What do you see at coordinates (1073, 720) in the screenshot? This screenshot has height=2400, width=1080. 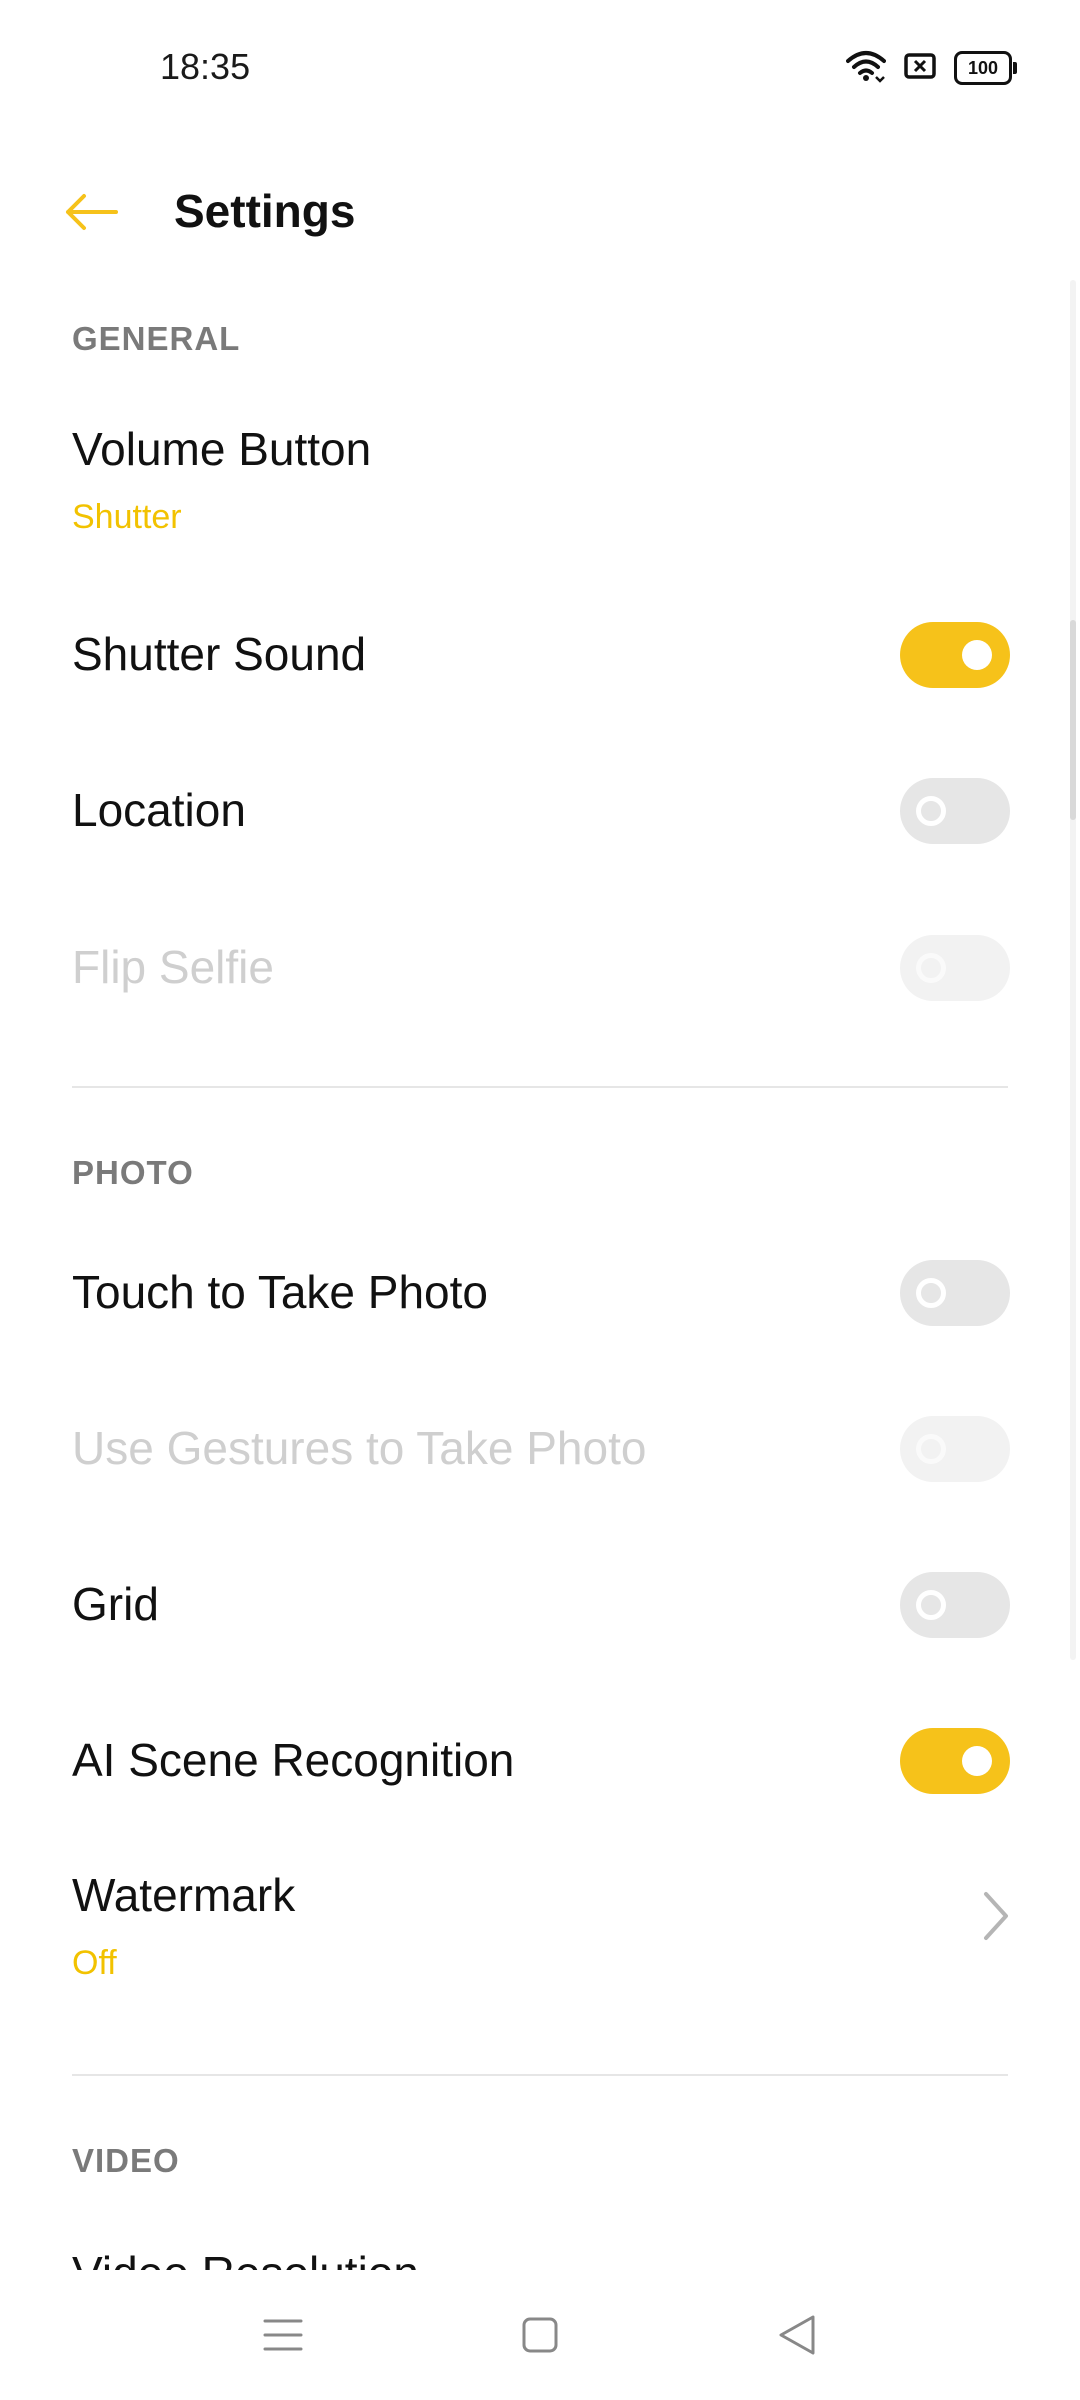 I see `scrollbar-thumb` at bounding box center [1073, 720].